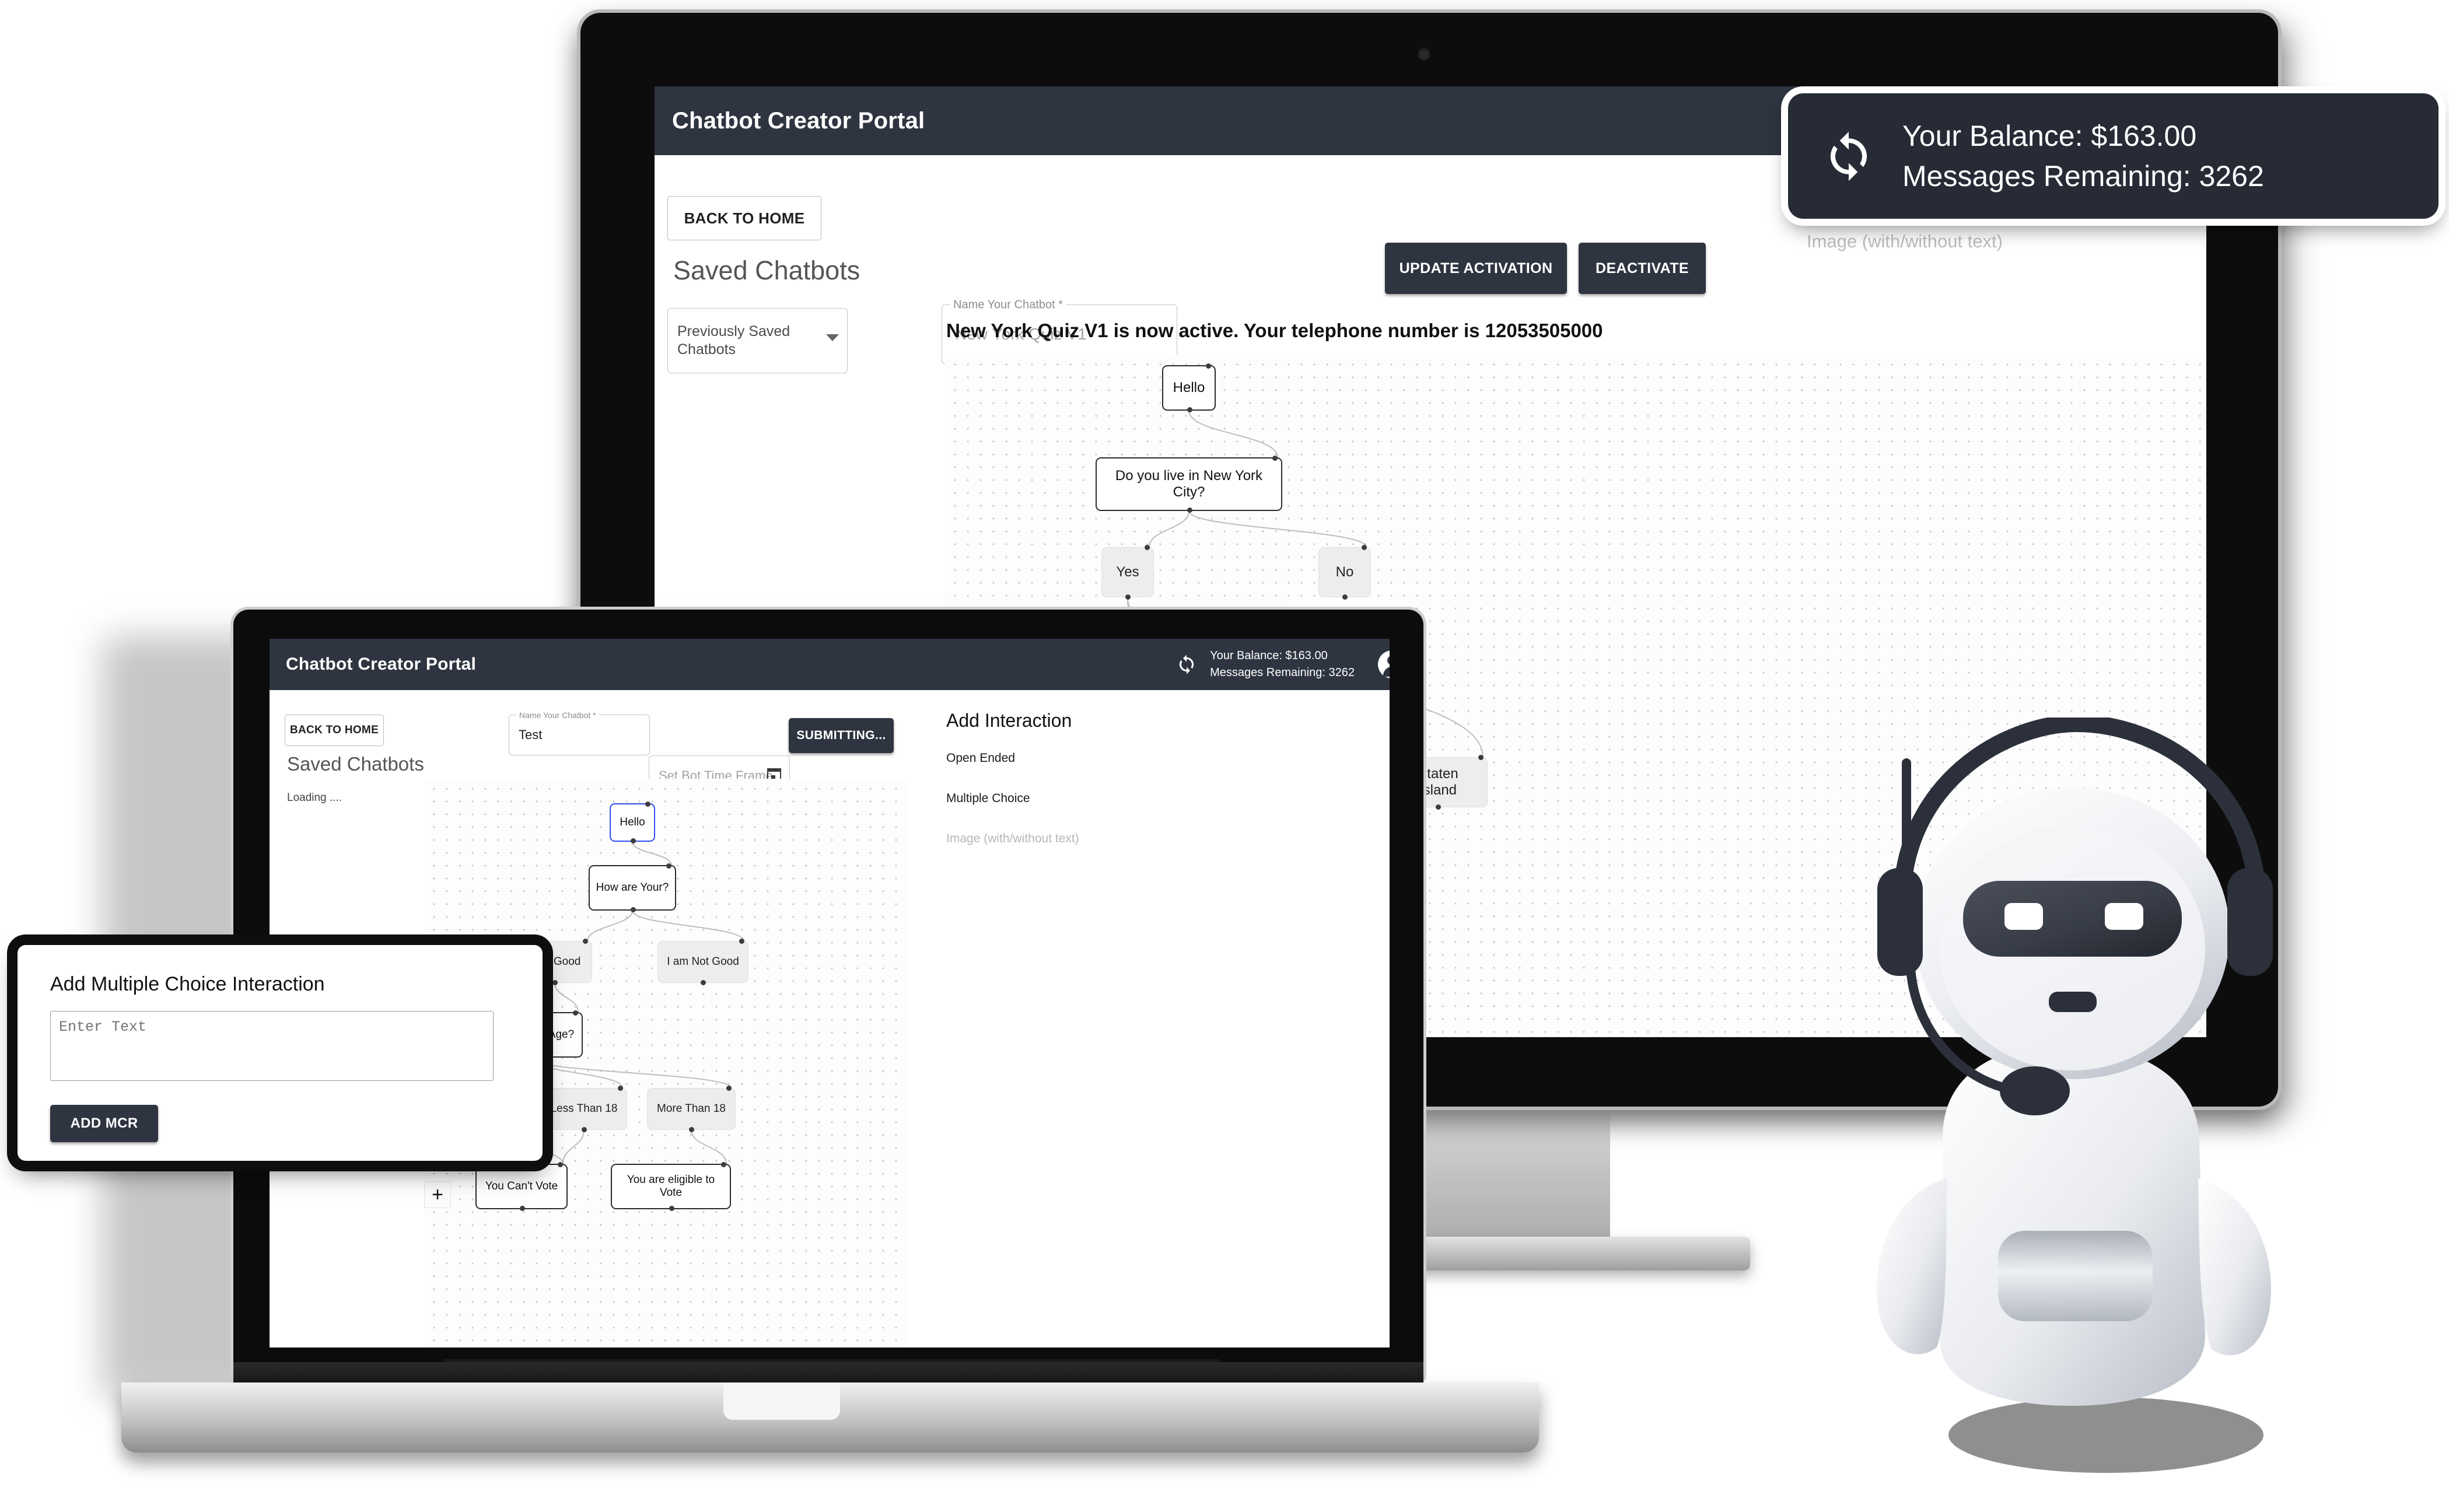 Image resolution: width=2449 pixels, height=1512 pixels. Describe the element at coordinates (733, 340) in the screenshot. I see `monitor-saved-chatbots-select-value: Previously Saved Chatbots` at that location.